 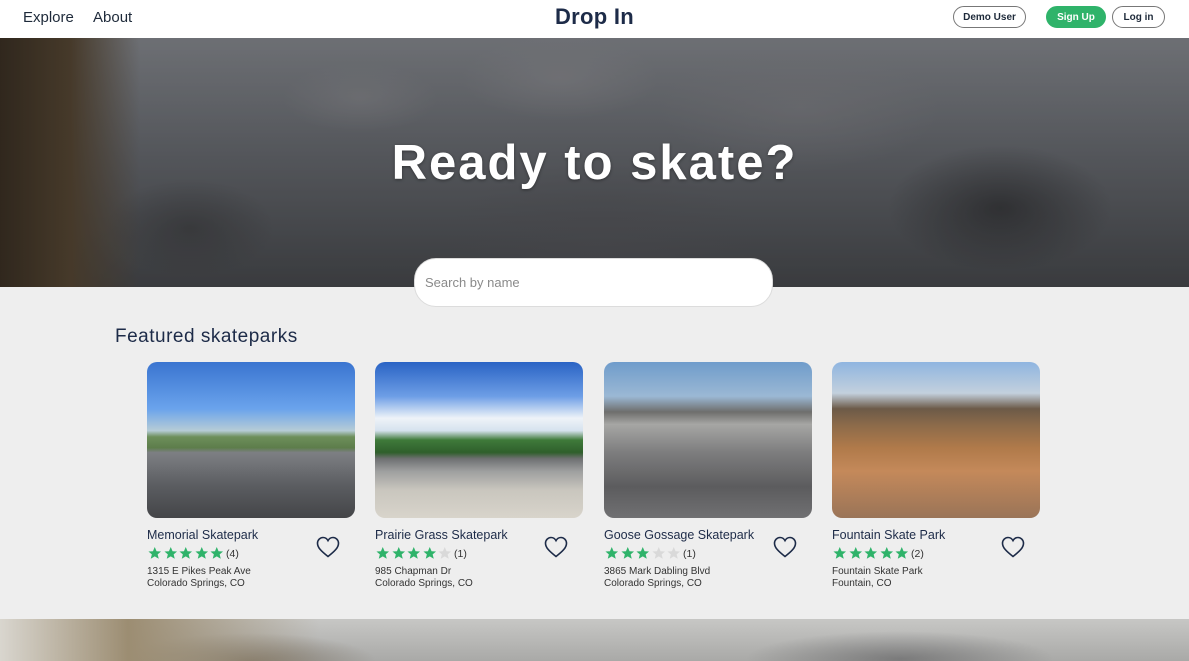 I want to click on park-address: 985 Chapman Dr Colorado Springs, CO, so click(x=424, y=578).